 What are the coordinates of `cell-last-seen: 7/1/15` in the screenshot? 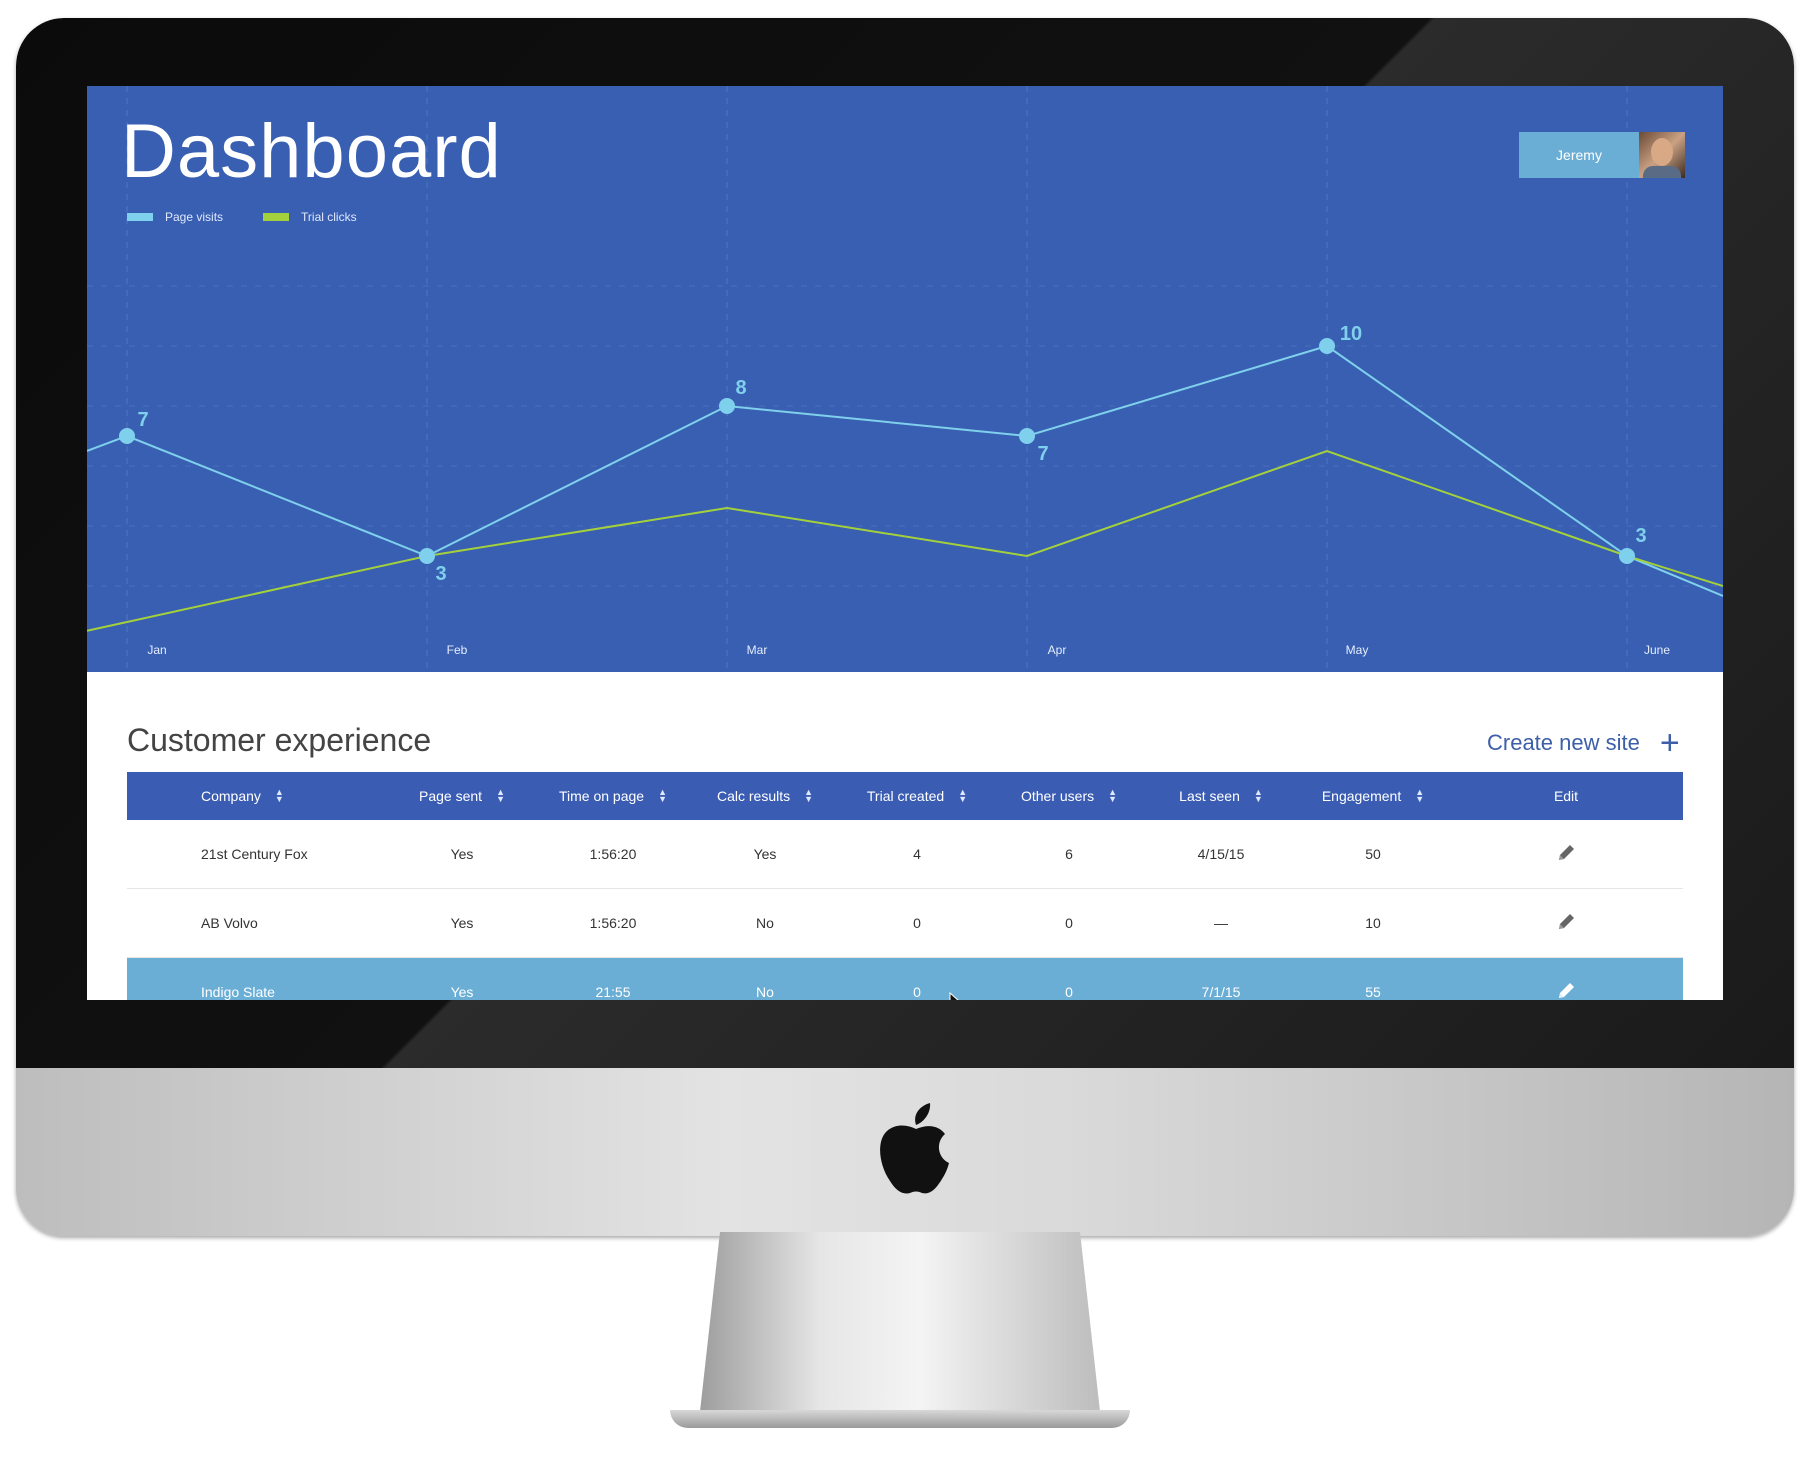 It's located at (1221, 978).